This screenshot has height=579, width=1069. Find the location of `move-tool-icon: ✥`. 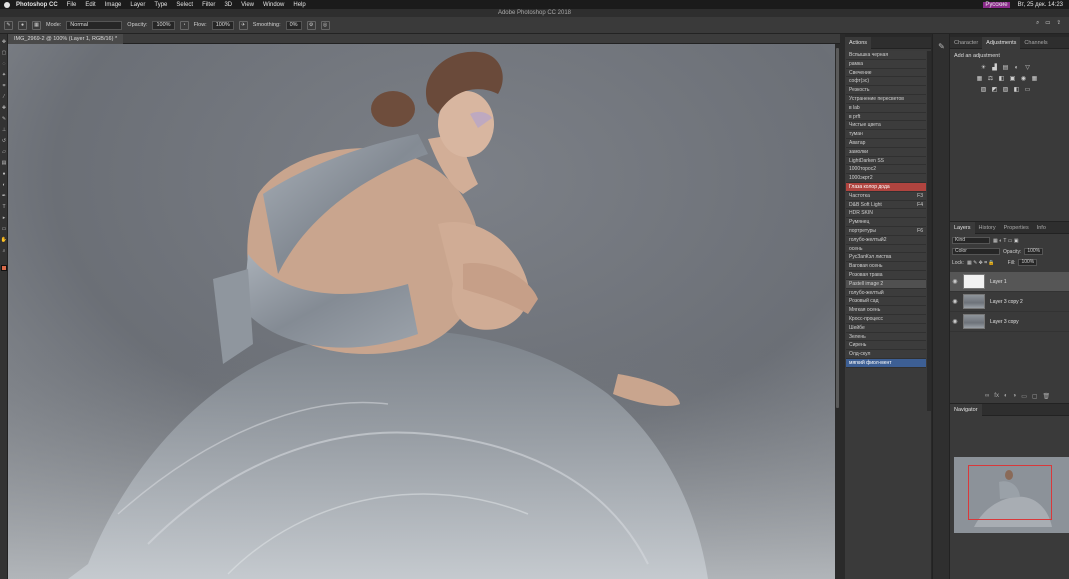

move-tool-icon: ✥ is located at coordinates (4, 42).